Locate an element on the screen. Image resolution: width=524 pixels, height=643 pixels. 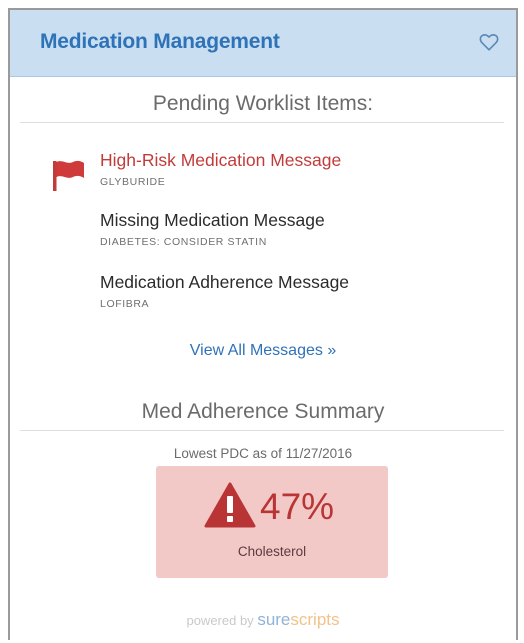
widget-title: Medication Management is located at coordinates (160, 41).